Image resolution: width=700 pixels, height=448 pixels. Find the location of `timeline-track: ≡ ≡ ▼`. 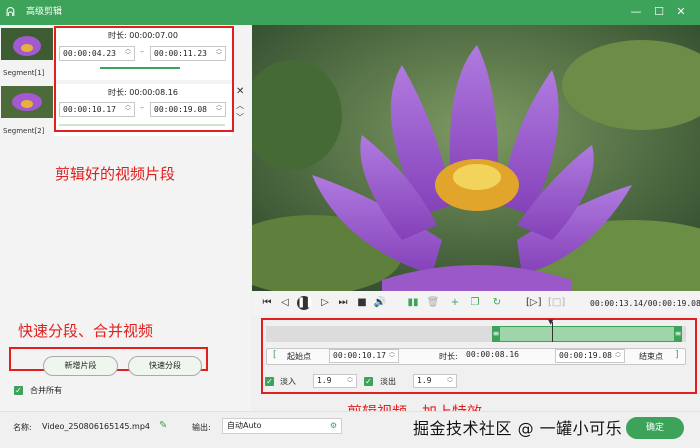

timeline-track: ≡ ≡ ▼ is located at coordinates (476, 330).